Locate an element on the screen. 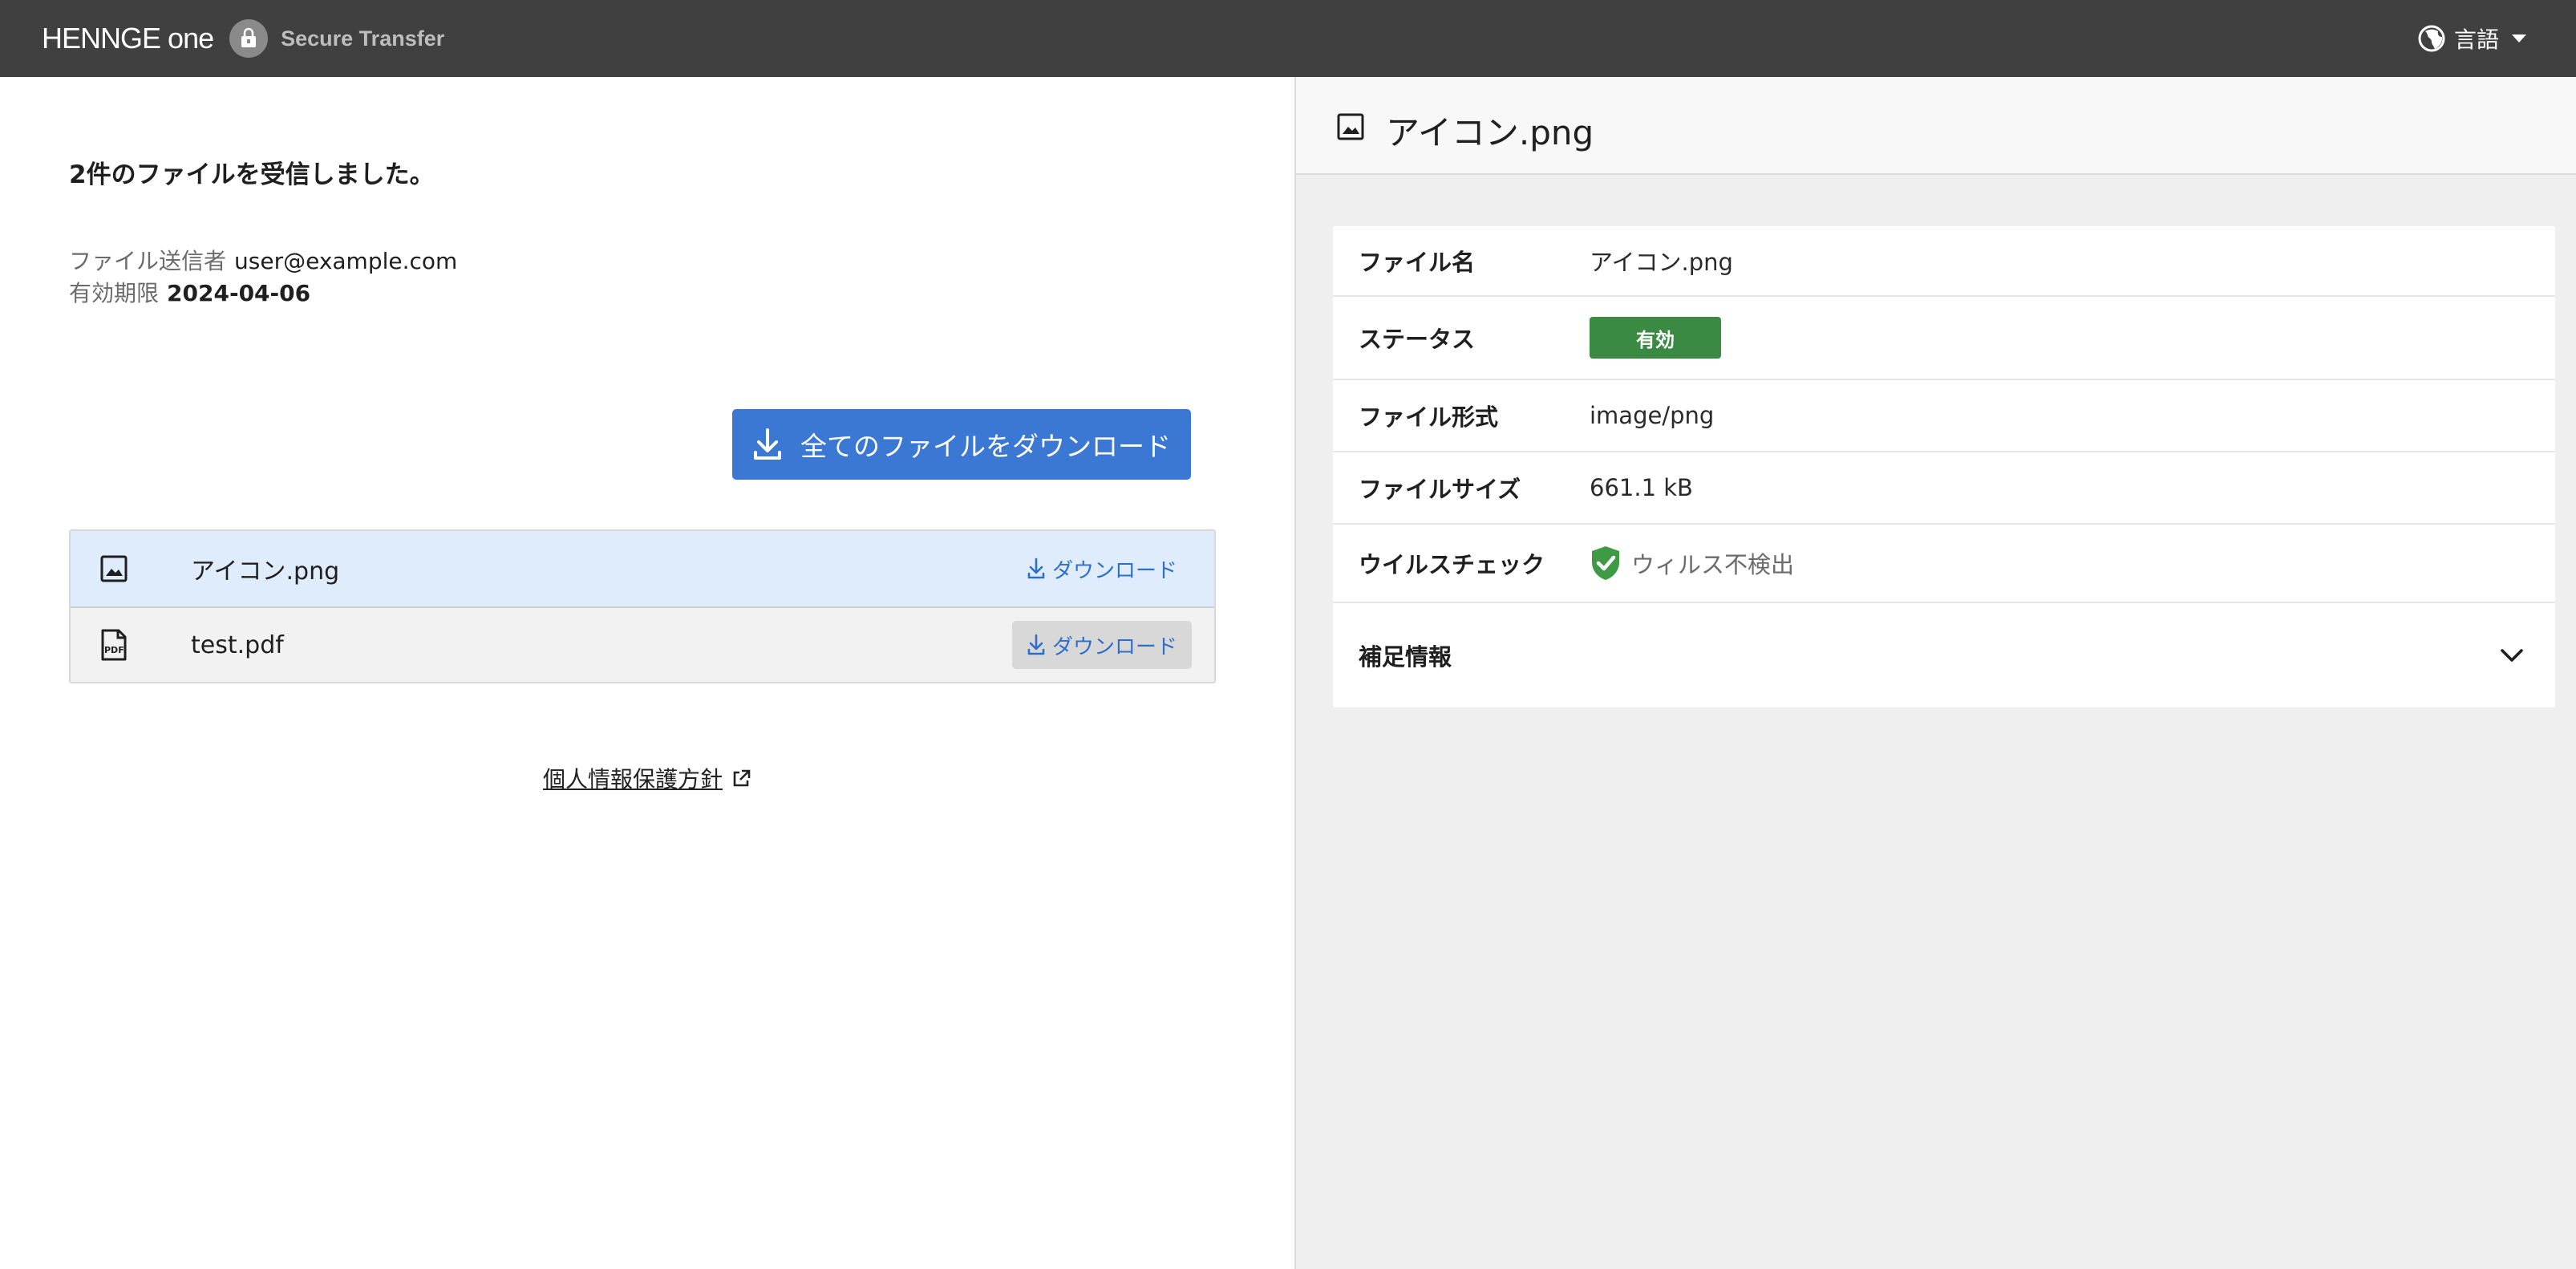  file-row-test-pdf: PDF test.pdf ダウンロード is located at coordinates (642, 644).